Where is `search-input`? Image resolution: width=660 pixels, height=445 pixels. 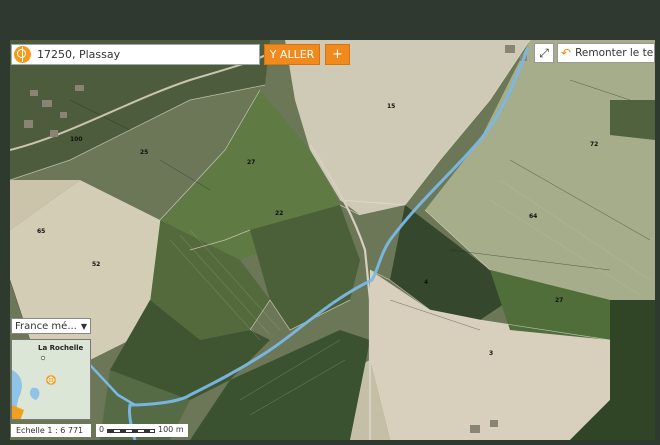 search-input is located at coordinates (142, 54).